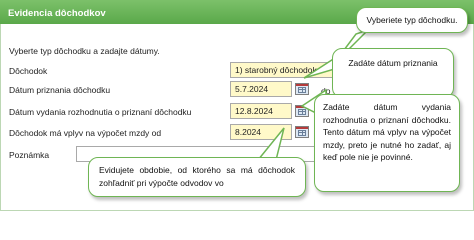  Describe the element at coordinates (84, 51) in the screenshot. I see `instruction-text: Vyberte typ dôchodku a zadajte dátumy.` at that location.